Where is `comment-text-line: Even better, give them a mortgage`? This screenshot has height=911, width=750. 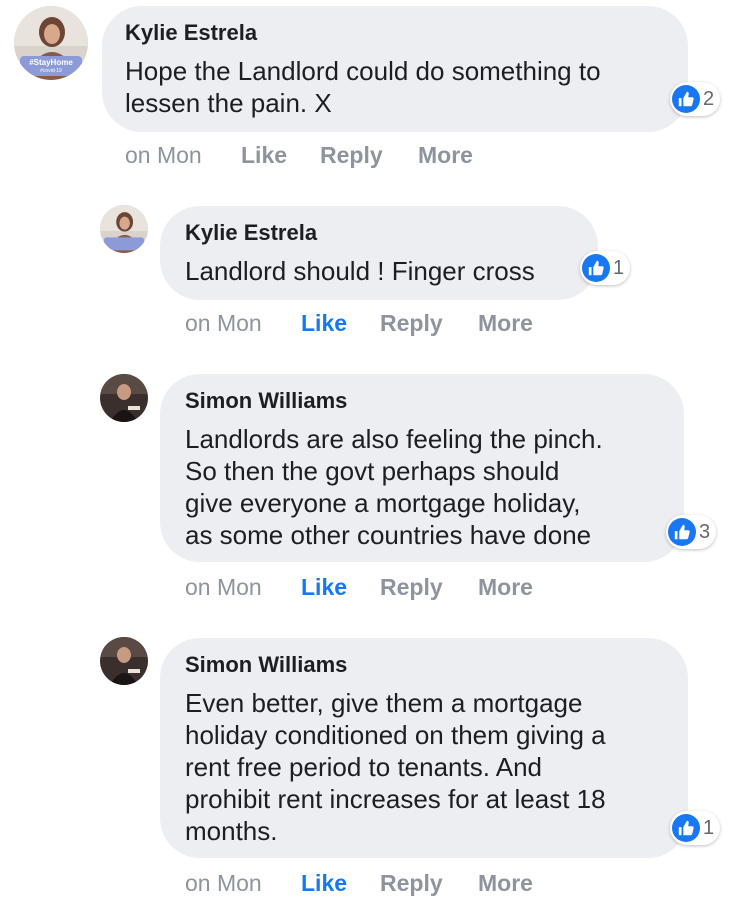
comment-text-line: Even better, give them a mortgage is located at coordinates (384, 703).